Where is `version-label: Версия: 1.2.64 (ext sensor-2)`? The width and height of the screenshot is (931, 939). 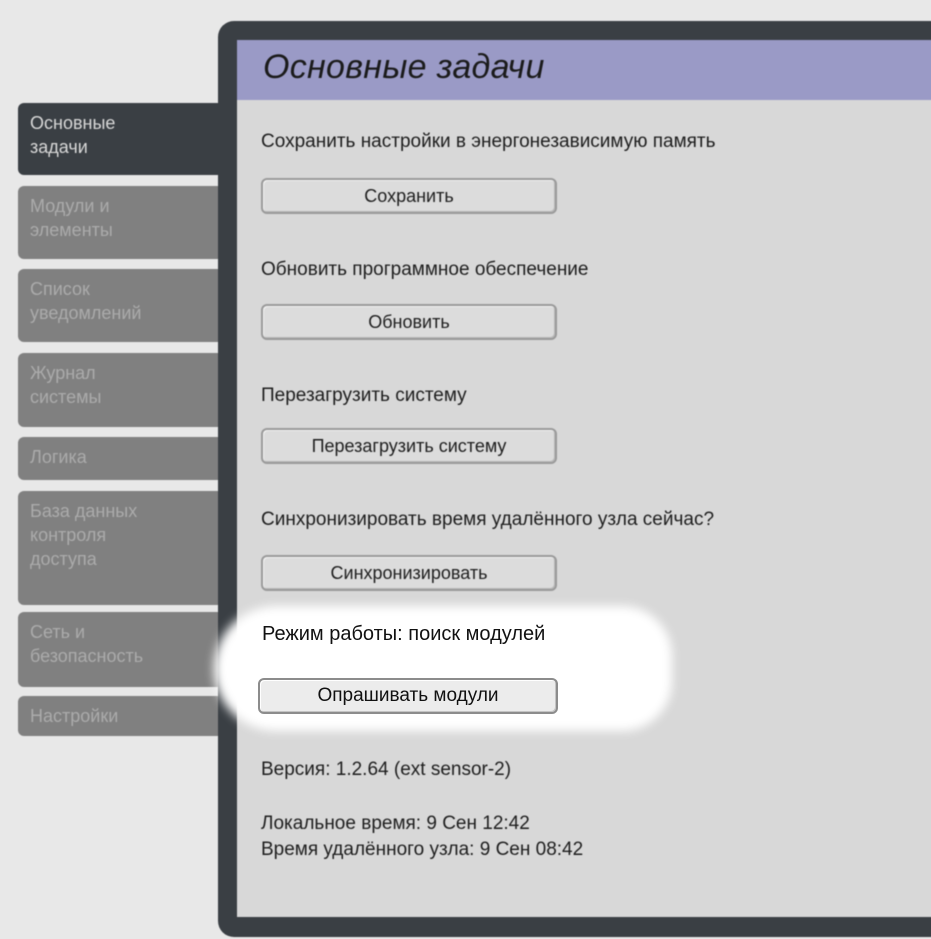
version-label: Версия: 1.2.64 (ext sensor-2) is located at coordinates (386, 769).